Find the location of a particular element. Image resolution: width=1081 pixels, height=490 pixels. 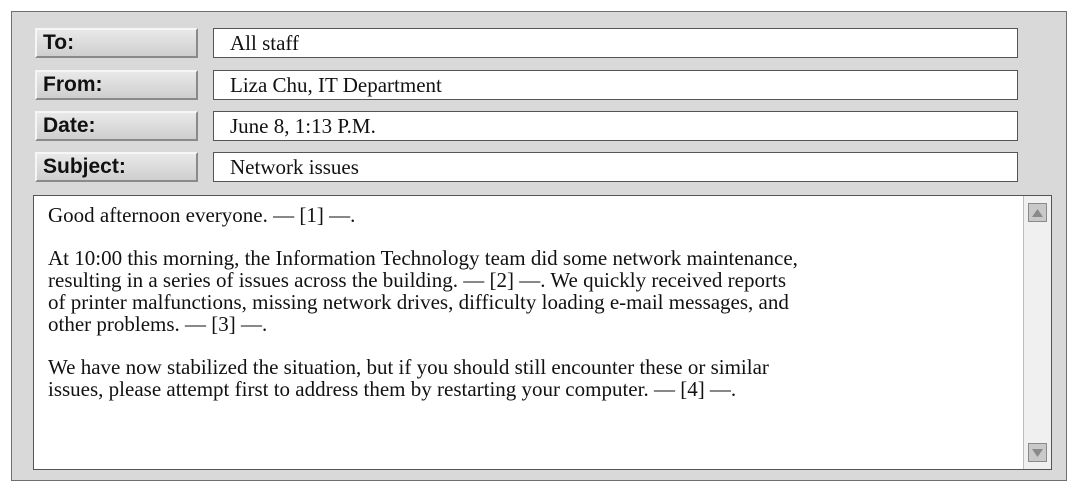

from-row: From: Liza Chu, IT Department is located at coordinates (540, 86).